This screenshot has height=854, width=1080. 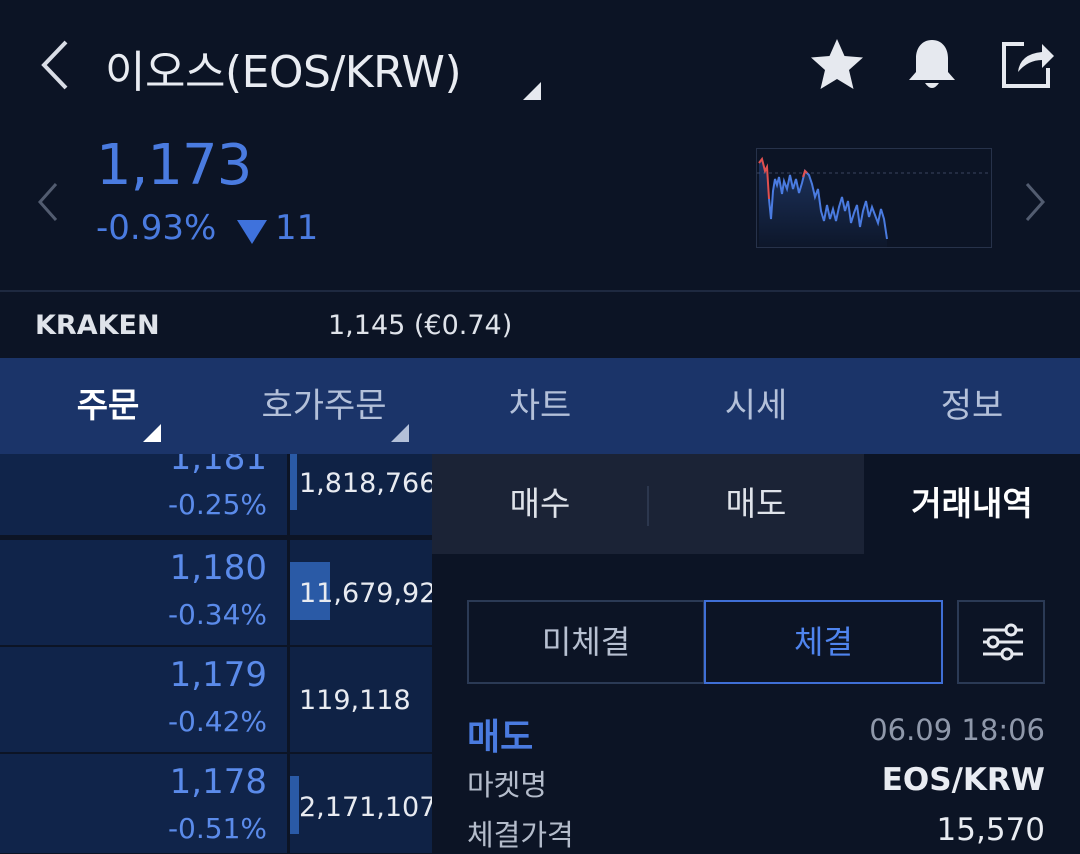 What do you see at coordinates (143, 494) in the screenshot?
I see `orderbook-price-cell: 1,181 -0.25%` at bounding box center [143, 494].